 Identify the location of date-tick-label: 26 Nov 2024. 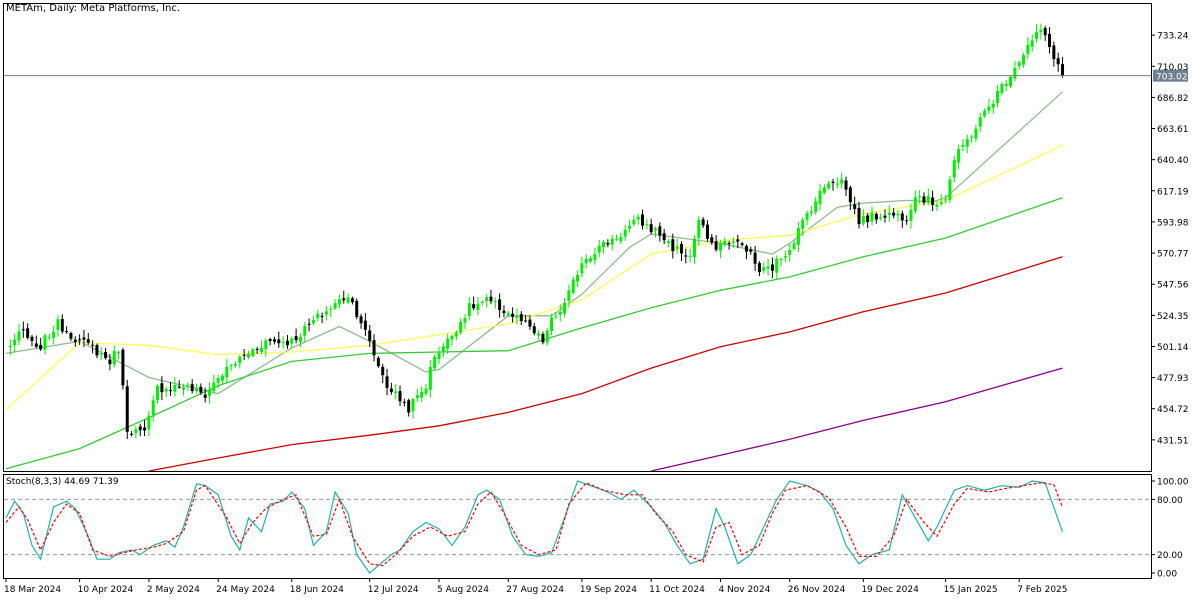
(817, 590).